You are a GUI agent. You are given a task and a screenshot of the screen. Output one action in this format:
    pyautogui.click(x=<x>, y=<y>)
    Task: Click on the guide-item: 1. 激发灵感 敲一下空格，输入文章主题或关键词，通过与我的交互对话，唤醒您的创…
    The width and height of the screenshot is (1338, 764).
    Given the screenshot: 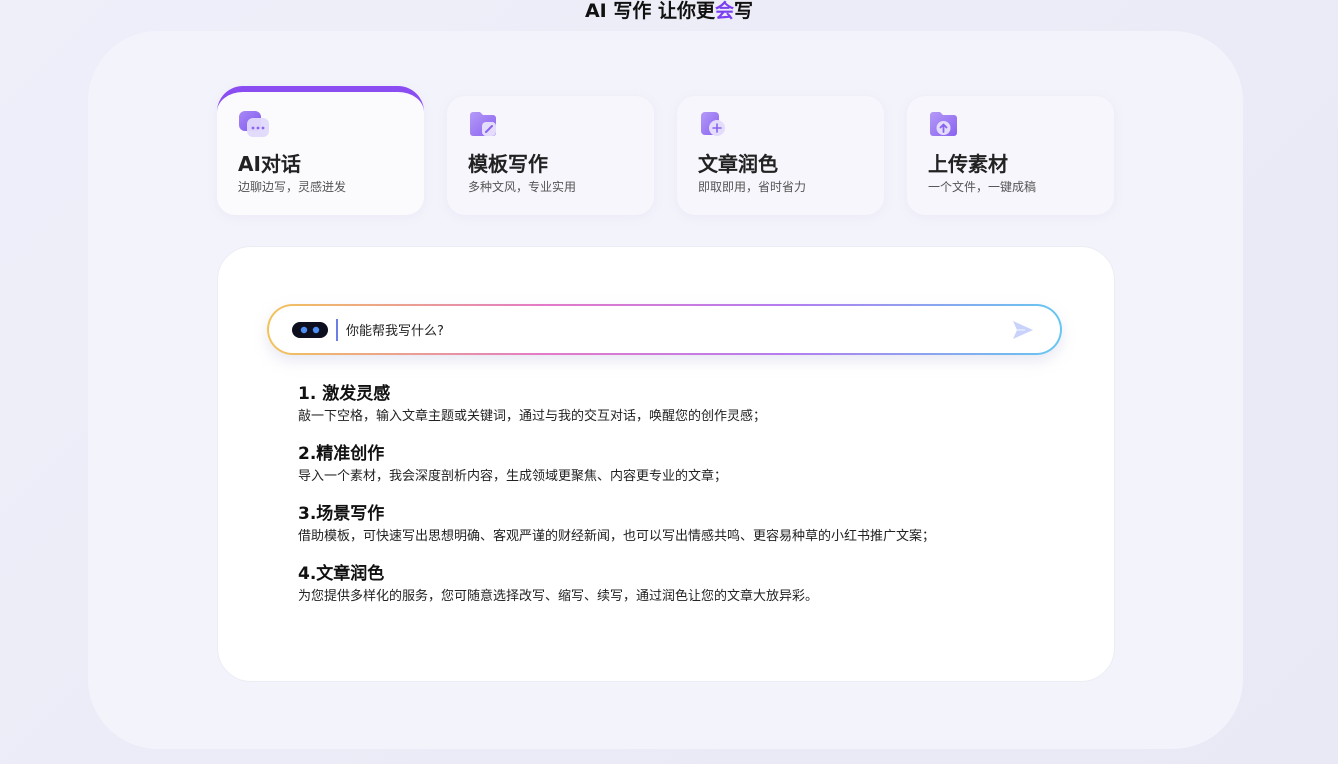 What is the action you would take?
    pyautogui.click(x=678, y=413)
    